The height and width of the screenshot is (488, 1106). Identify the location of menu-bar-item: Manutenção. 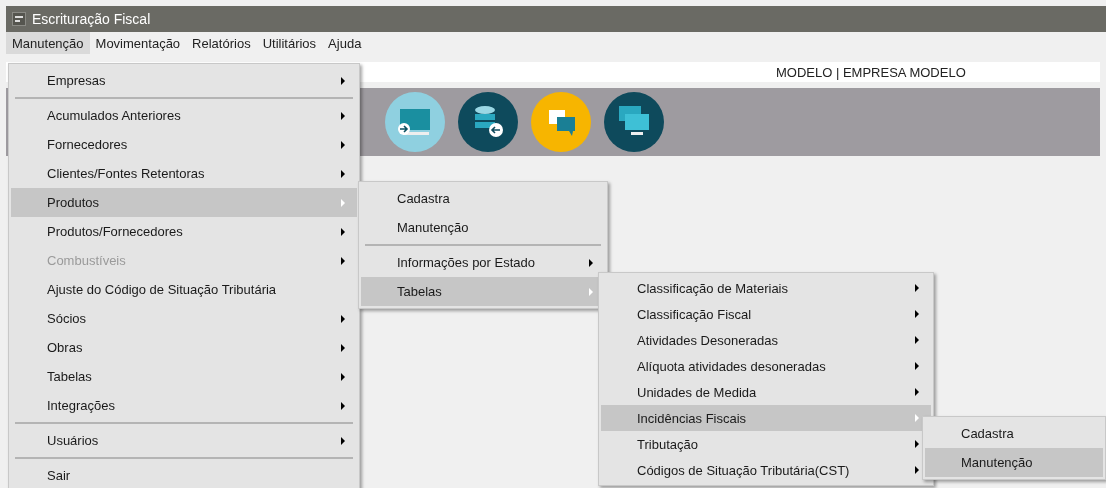
(48, 43).